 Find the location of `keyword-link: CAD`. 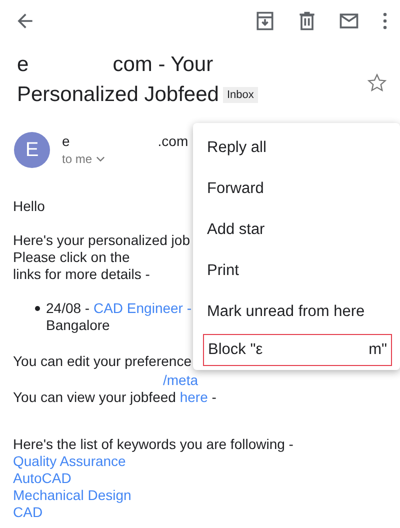

keyword-link: CAD is located at coordinates (206, 512).